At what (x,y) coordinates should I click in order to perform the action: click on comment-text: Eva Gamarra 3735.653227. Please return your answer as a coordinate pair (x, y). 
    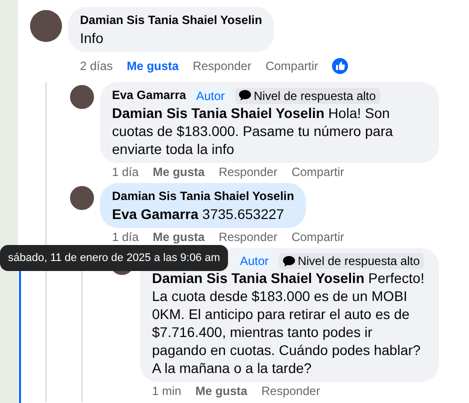
    Looking at the image, I should click on (199, 214).